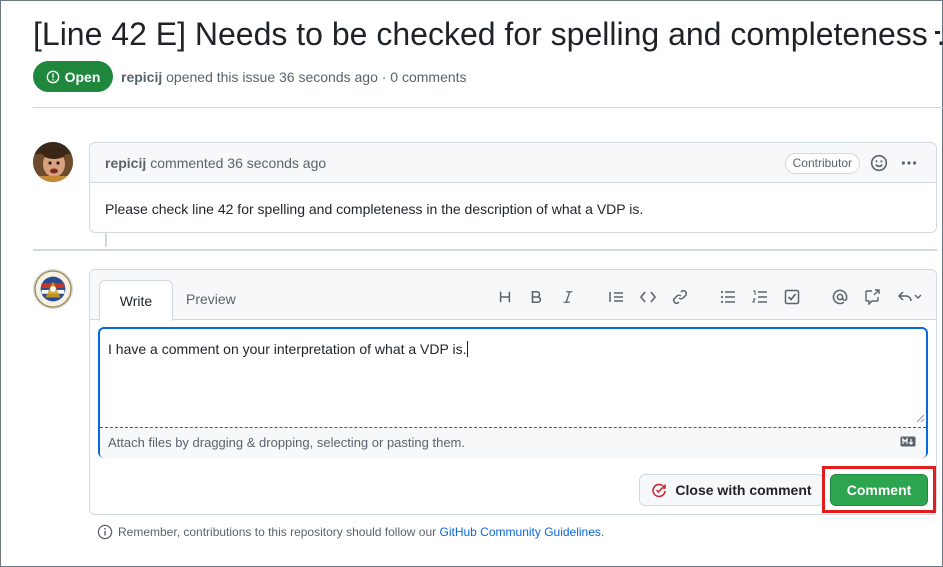 The image size is (943, 567). Describe the element at coordinates (840, 297) in the screenshot. I see `mention-icon` at that location.